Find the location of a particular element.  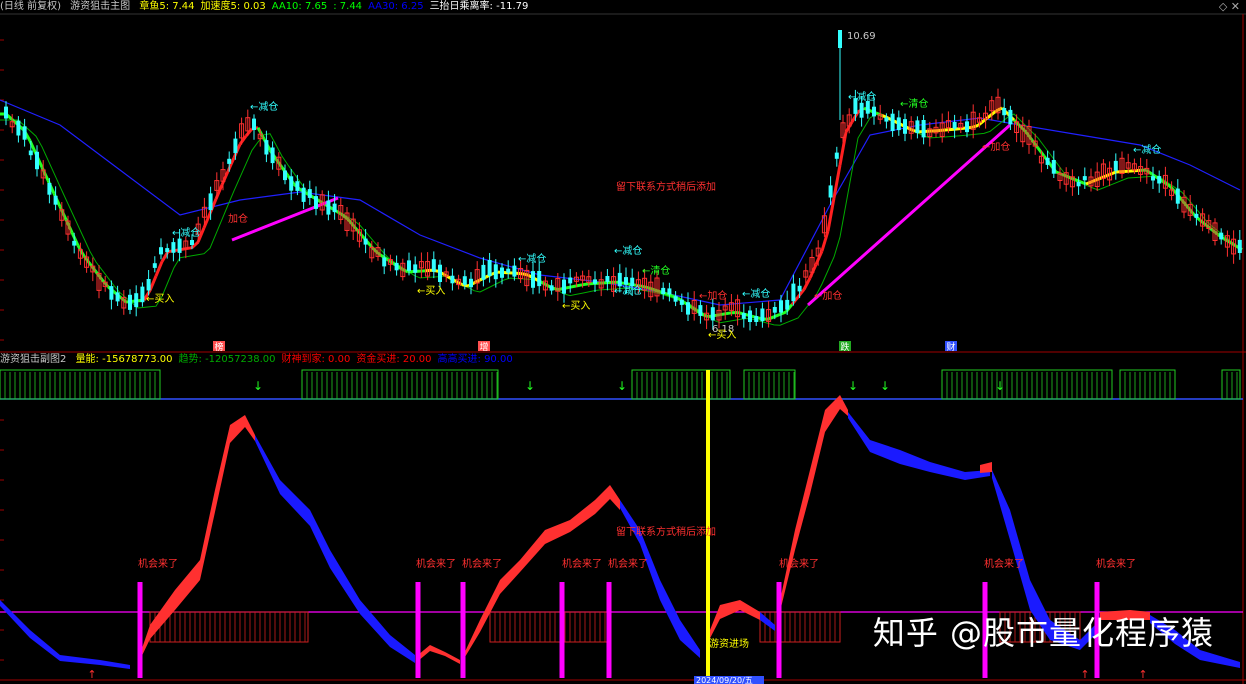

date-marker-label: 增 is located at coordinates (483, 347).